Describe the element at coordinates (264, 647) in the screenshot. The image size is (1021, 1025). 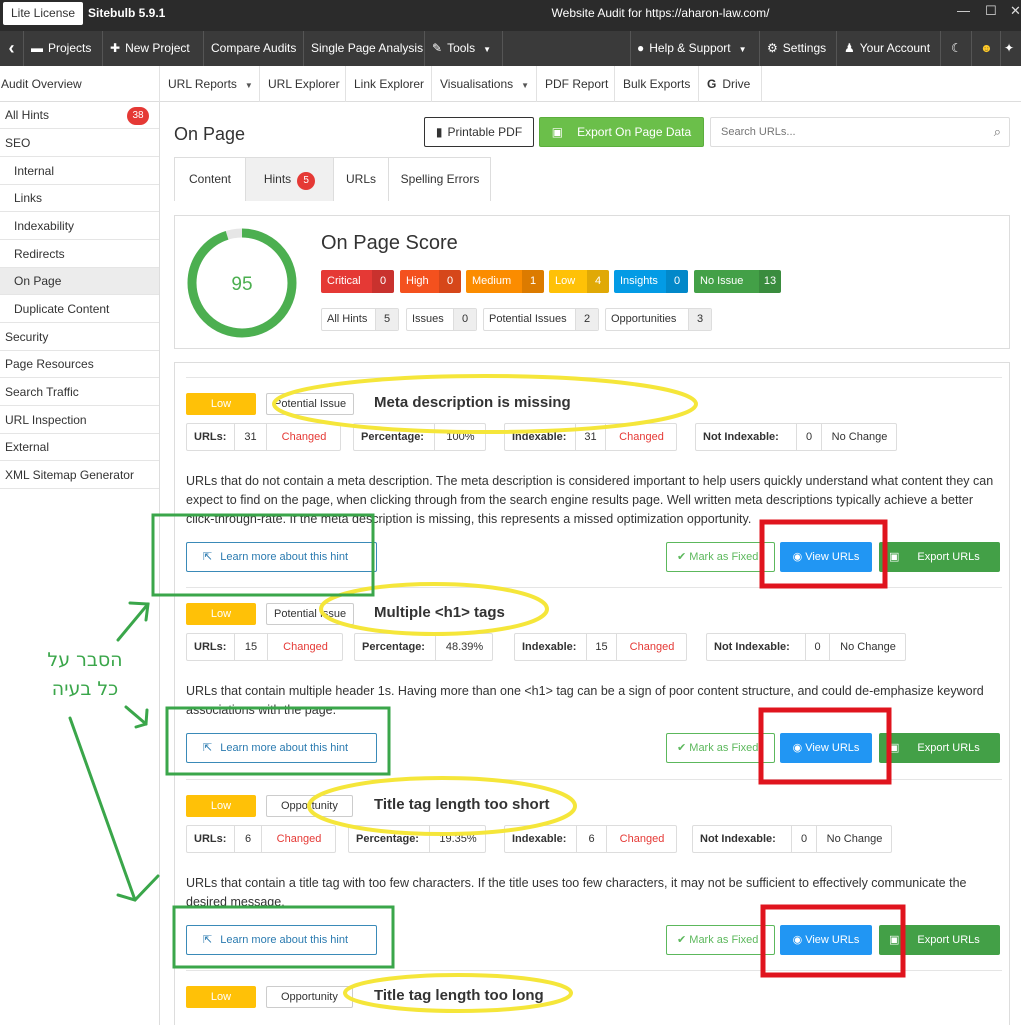
I see `stat-urls: URLs: 15 Changed` at that location.